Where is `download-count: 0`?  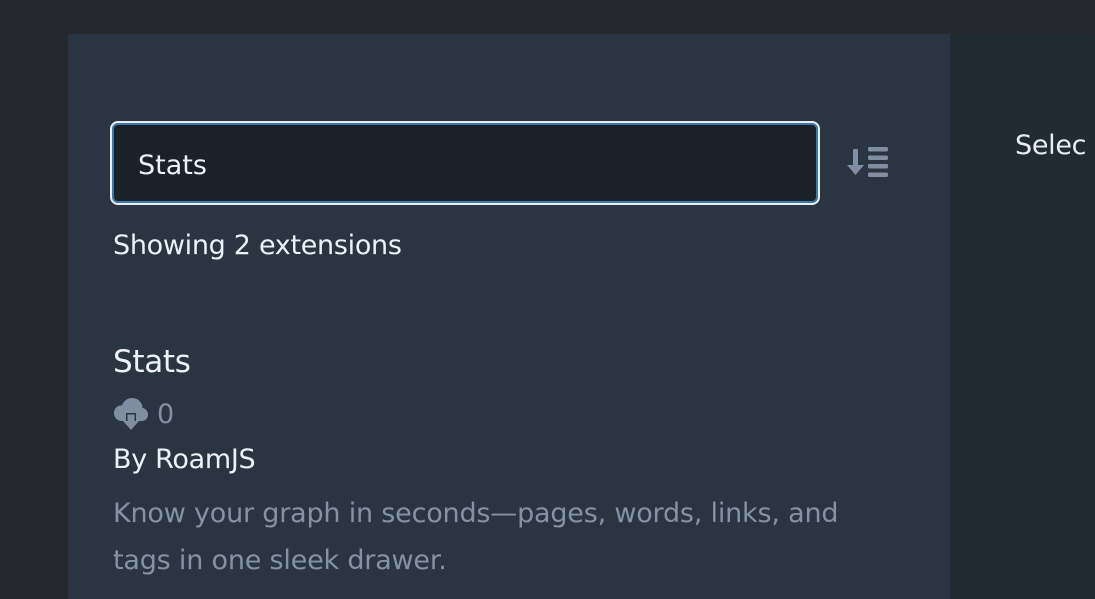
download-count: 0 is located at coordinates (143, 414).